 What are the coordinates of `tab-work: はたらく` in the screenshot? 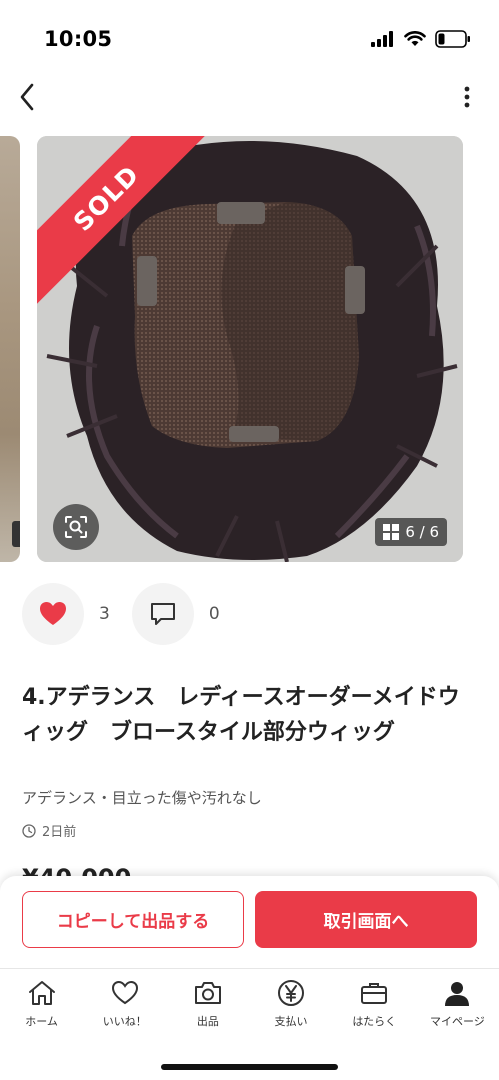 It's located at (374, 1003).